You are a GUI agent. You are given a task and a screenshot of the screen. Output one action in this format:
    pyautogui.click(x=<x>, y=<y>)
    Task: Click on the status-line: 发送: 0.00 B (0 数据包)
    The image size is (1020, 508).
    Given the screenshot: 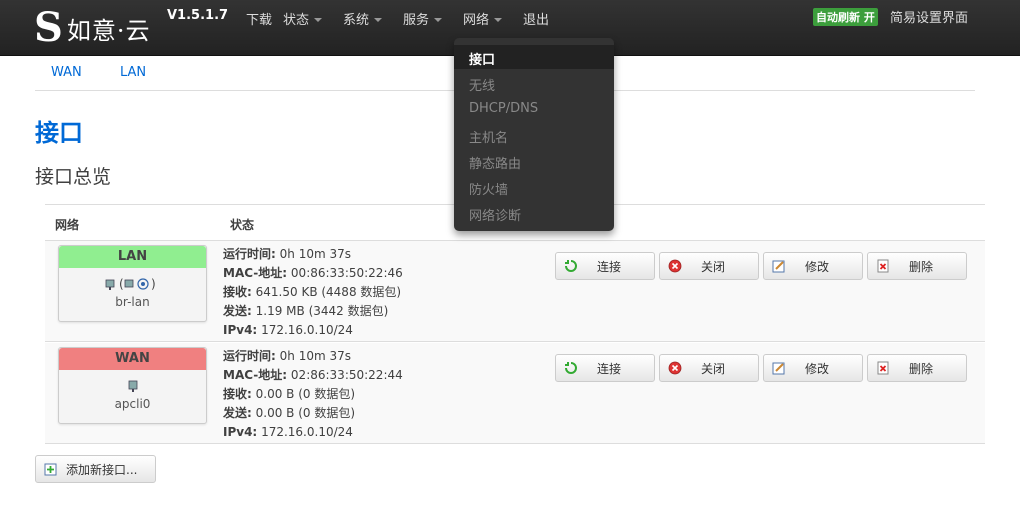 What is the action you would take?
    pyautogui.click(x=313, y=413)
    